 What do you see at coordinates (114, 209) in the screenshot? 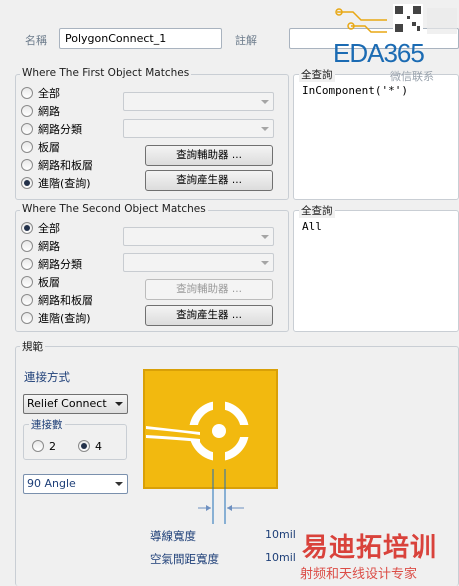
I see `second-object-title: Where The Second Object Matches` at bounding box center [114, 209].